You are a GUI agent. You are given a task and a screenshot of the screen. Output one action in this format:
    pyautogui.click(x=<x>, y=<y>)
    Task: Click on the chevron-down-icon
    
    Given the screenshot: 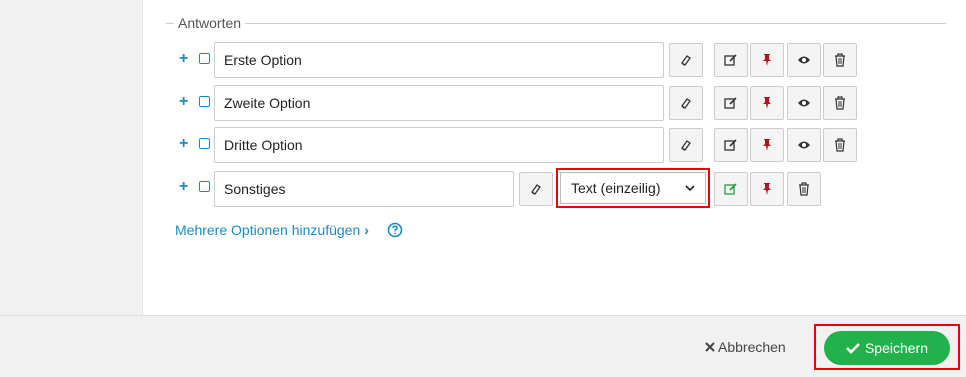 What is the action you would take?
    pyautogui.click(x=690, y=188)
    